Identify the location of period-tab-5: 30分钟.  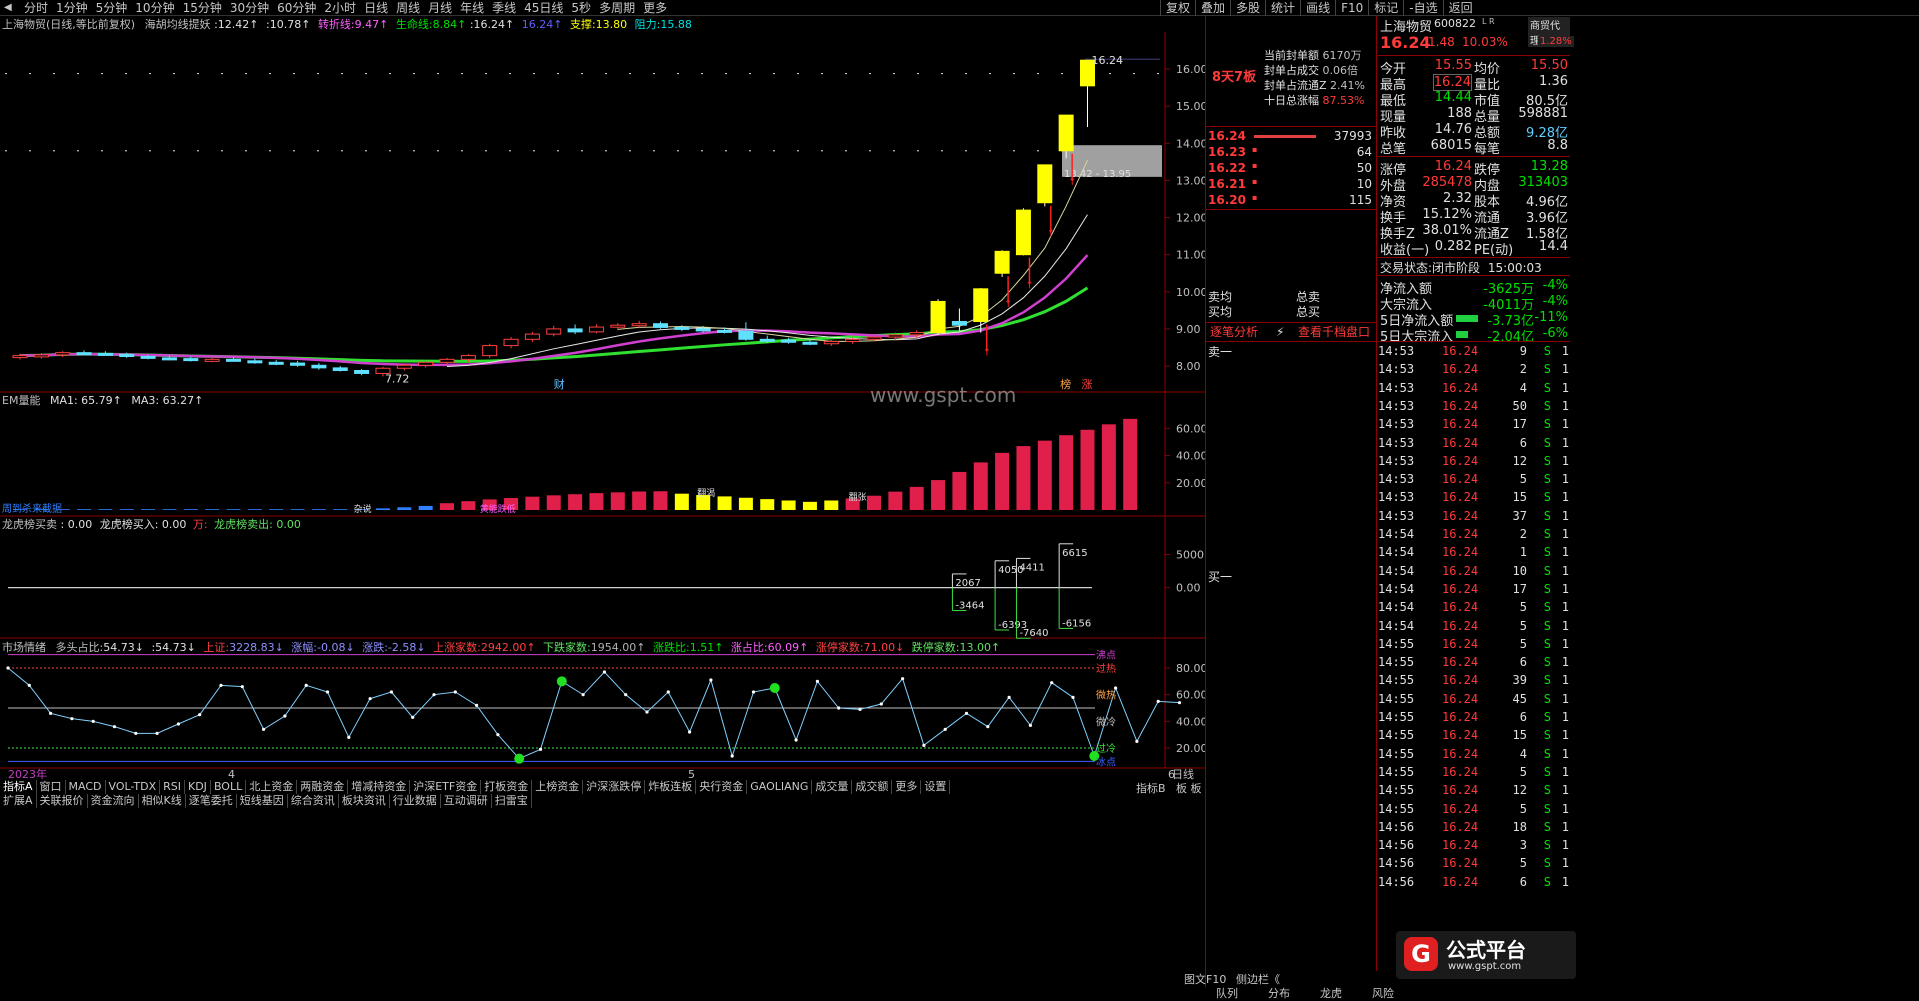
(249, 8).